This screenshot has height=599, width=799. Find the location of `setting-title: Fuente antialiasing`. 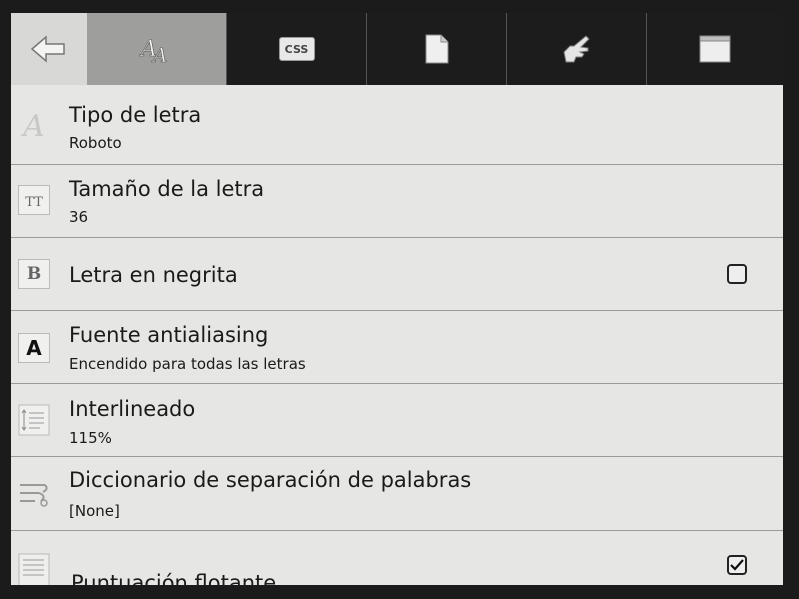

setting-title: Fuente antialiasing is located at coordinates (169, 335).